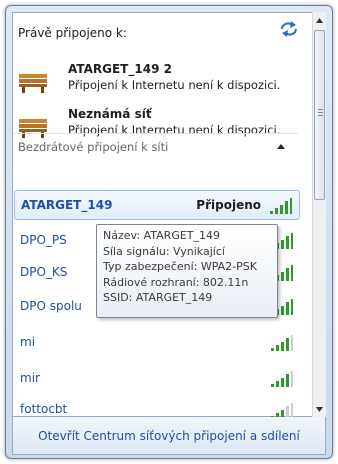 Image resolution: width=338 pixels, height=464 pixels. What do you see at coordinates (319, 214) in the screenshot?
I see `network-list-scrollbar` at bounding box center [319, 214].